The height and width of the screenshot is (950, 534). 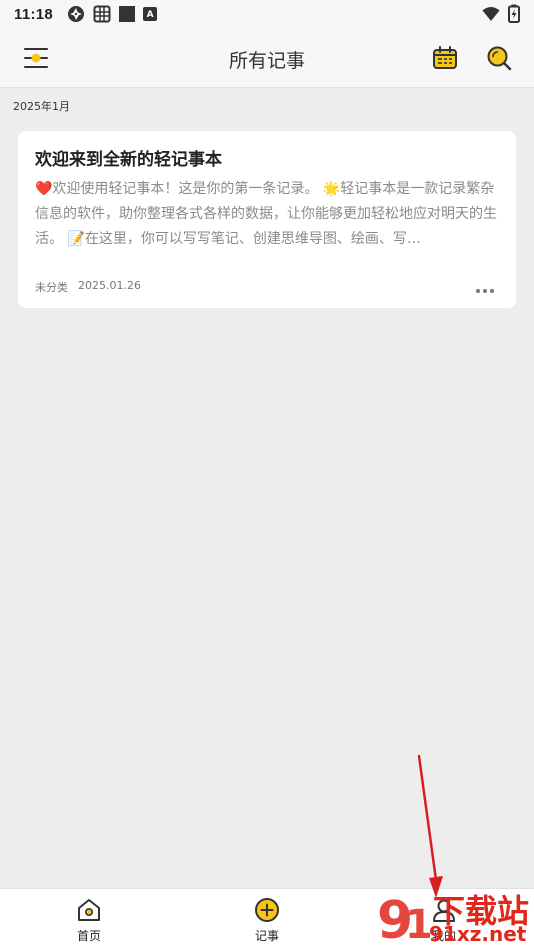 What do you see at coordinates (128, 160) in the screenshot?
I see `note-title: 欢迎来到全新的轻记事本` at bounding box center [128, 160].